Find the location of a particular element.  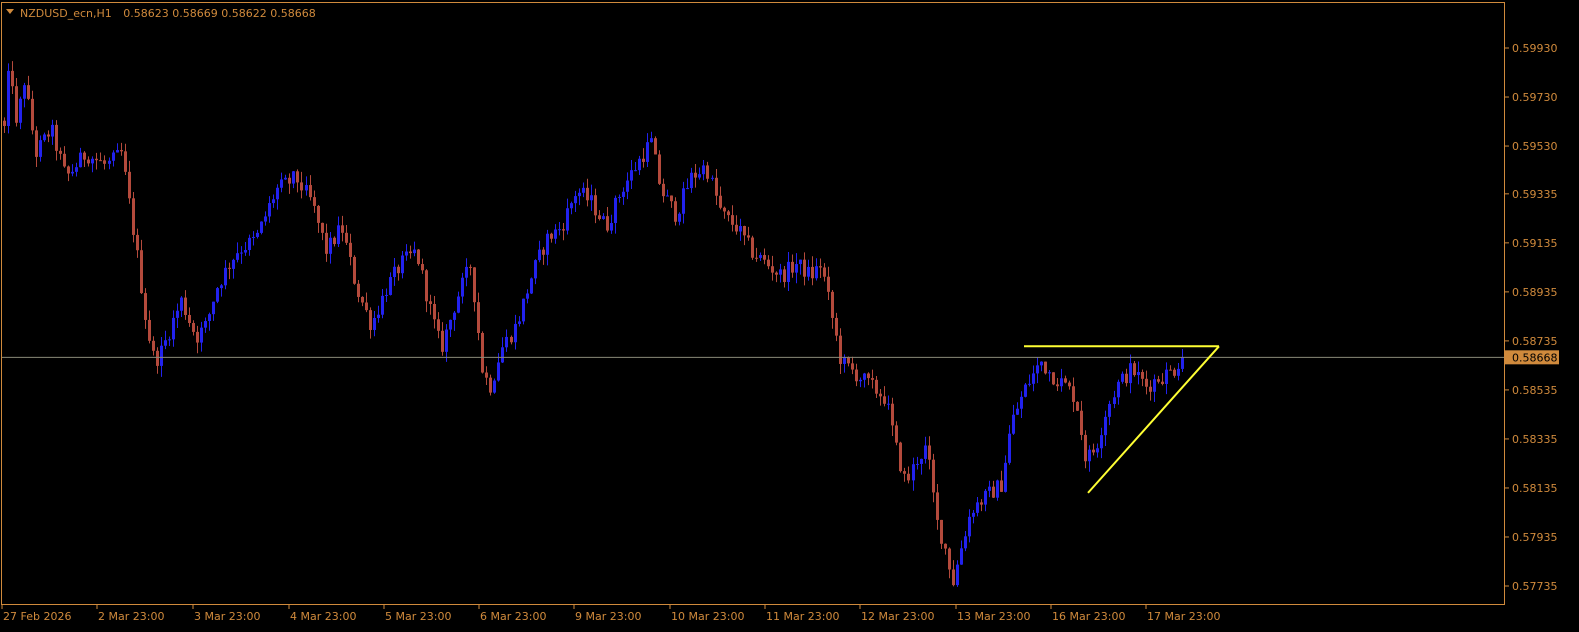

price-label-text: 0.58668 is located at coordinates (1535, 357).